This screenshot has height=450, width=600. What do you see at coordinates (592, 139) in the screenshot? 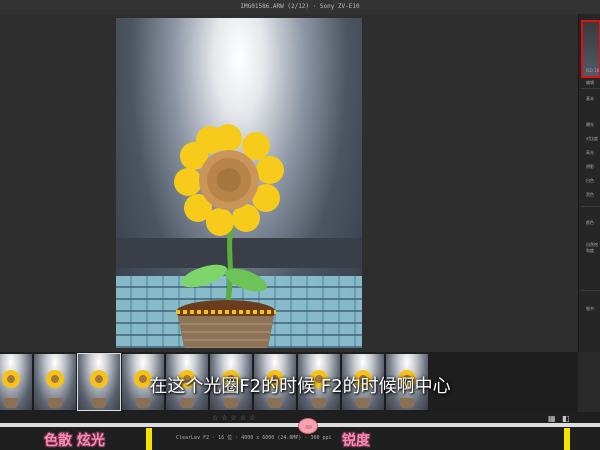
I see `slider-contrast: 对比度` at bounding box center [592, 139].